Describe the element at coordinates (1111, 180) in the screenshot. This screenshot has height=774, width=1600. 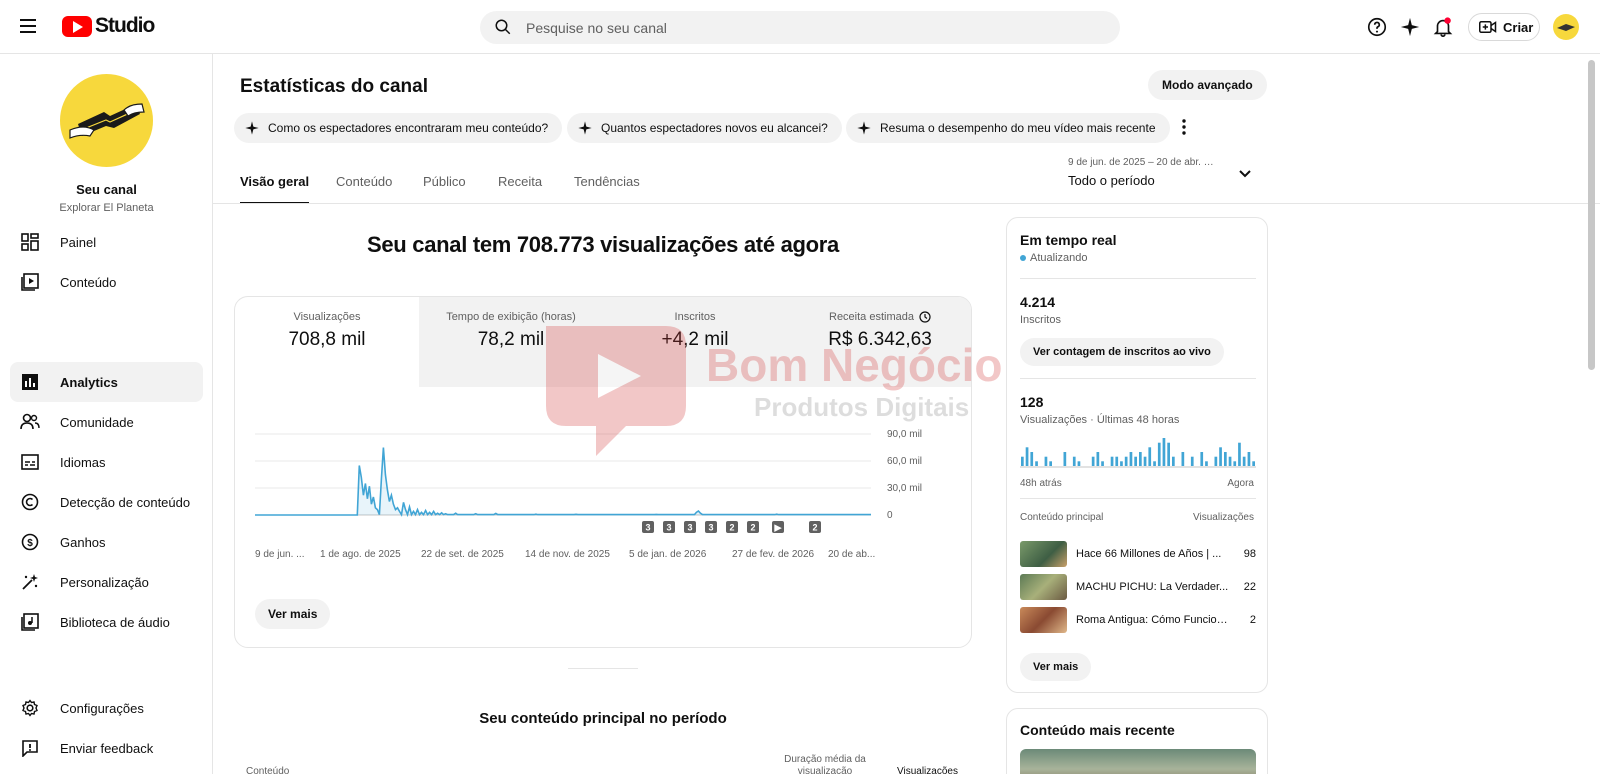
I see `date-period-label: Todo o período` at that location.